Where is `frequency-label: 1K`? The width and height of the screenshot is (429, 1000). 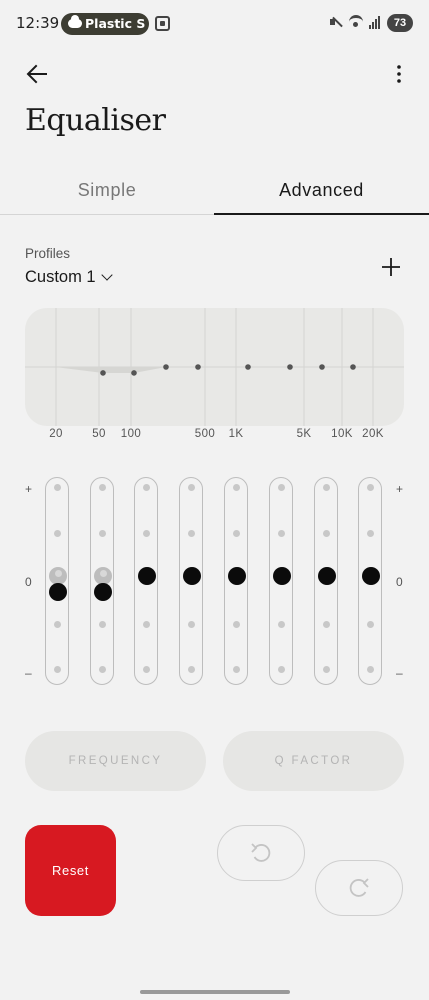
frequency-label: 1K is located at coordinates (236, 434).